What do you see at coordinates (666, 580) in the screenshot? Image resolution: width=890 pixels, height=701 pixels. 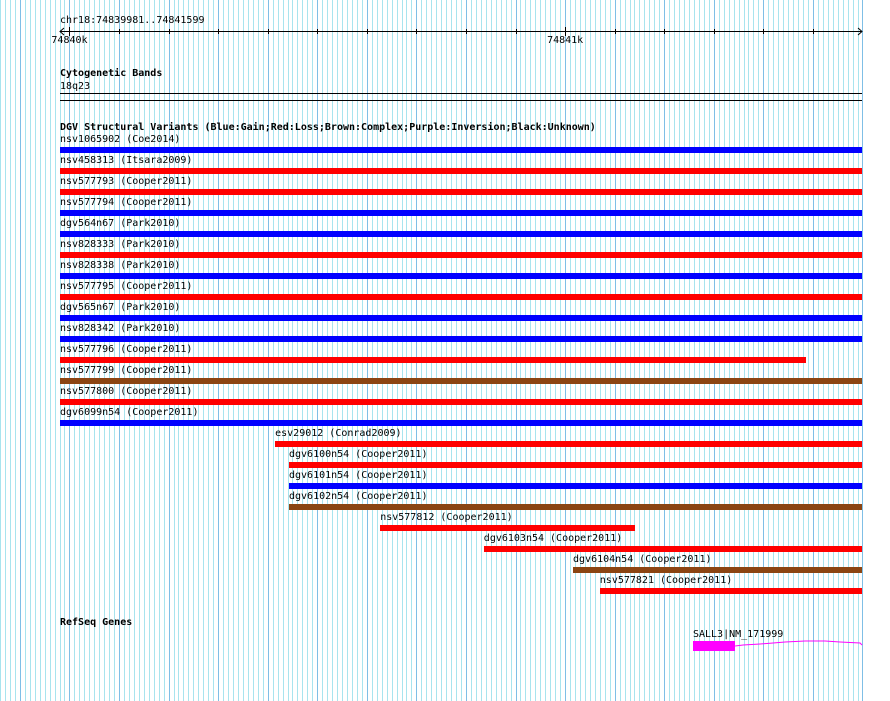 I see `variant-label: nsv577821 (Cooper2011)` at bounding box center [666, 580].